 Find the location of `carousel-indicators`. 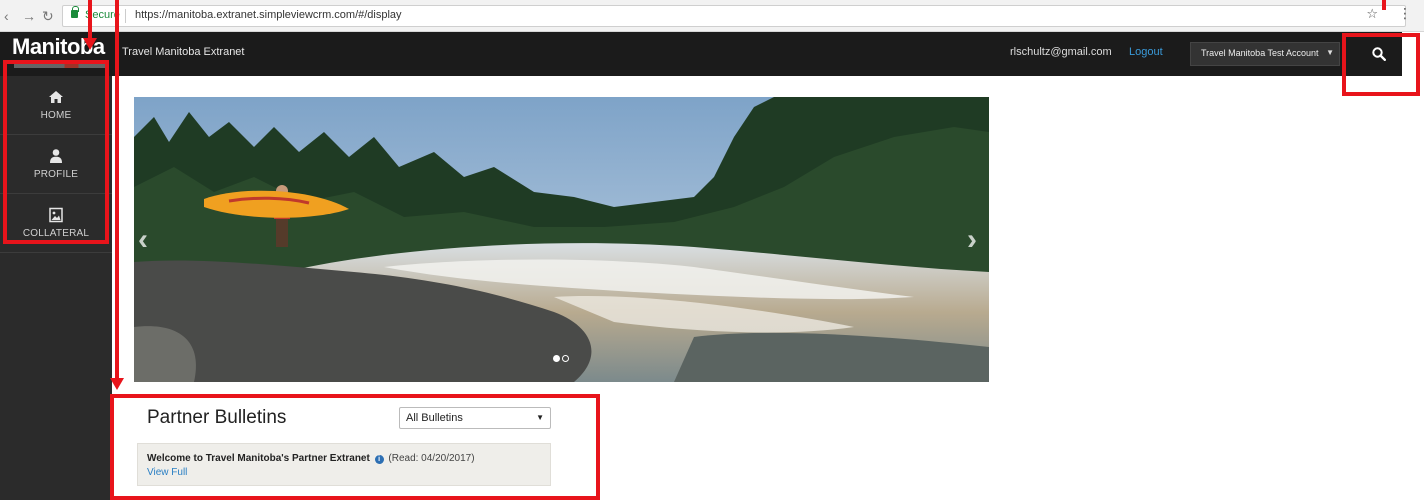

carousel-indicators is located at coordinates (562, 358).